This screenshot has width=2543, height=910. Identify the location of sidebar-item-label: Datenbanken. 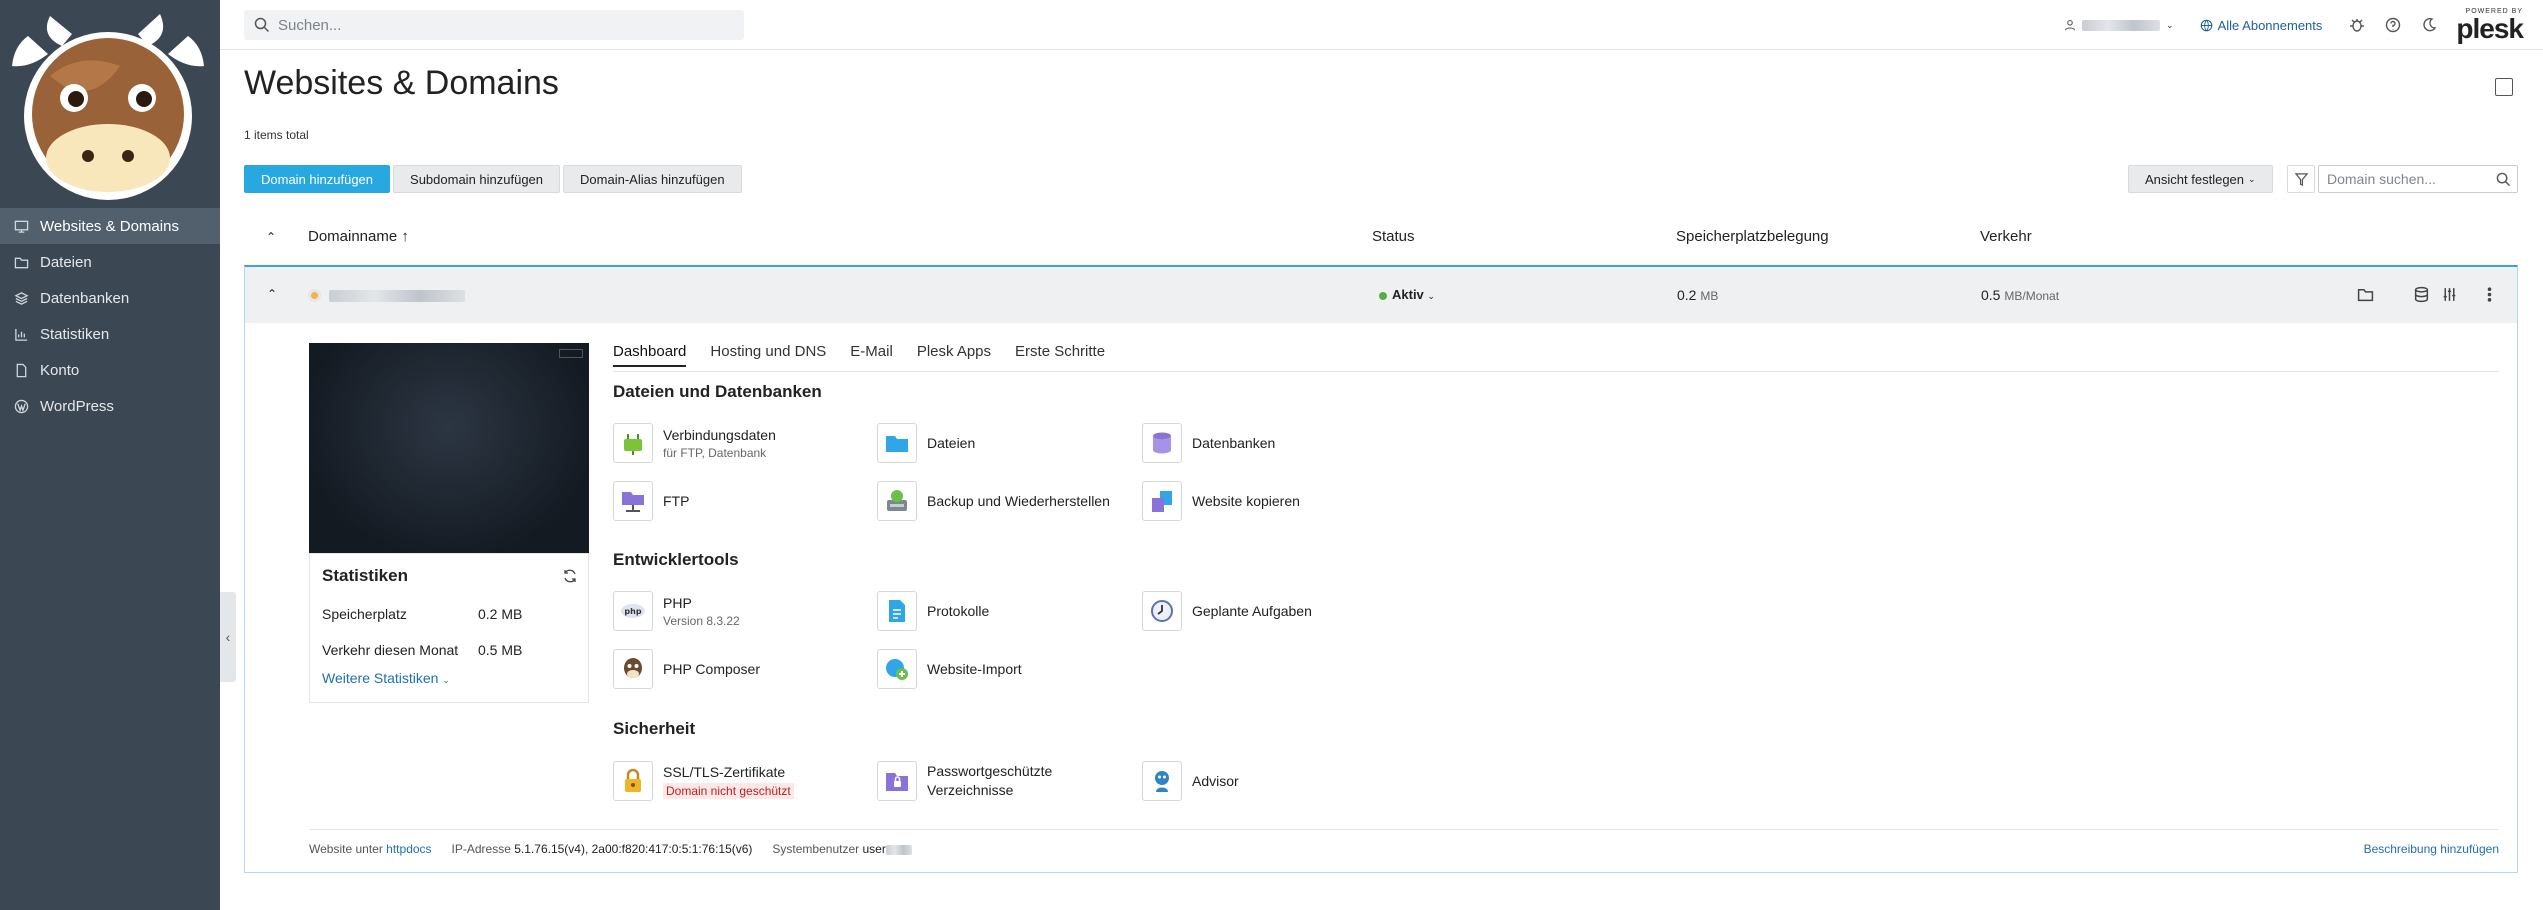
(85, 298).